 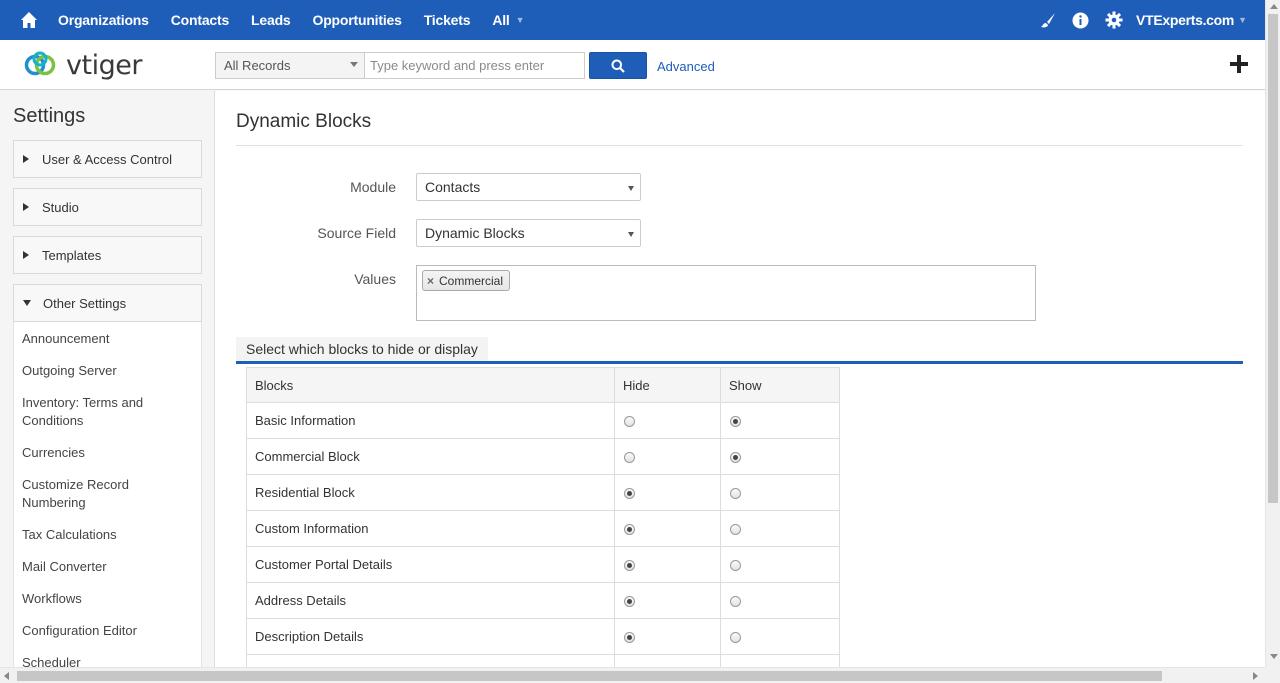 What do you see at coordinates (29, 20) in the screenshot?
I see `home-icon` at bounding box center [29, 20].